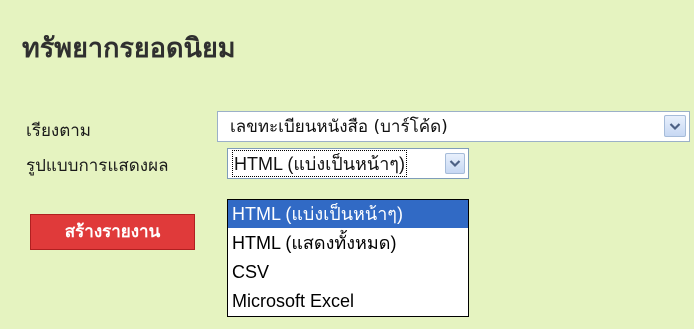  What do you see at coordinates (129, 48) in the screenshot?
I see `page-title: ทรัพยากรยอดนิยม` at bounding box center [129, 48].